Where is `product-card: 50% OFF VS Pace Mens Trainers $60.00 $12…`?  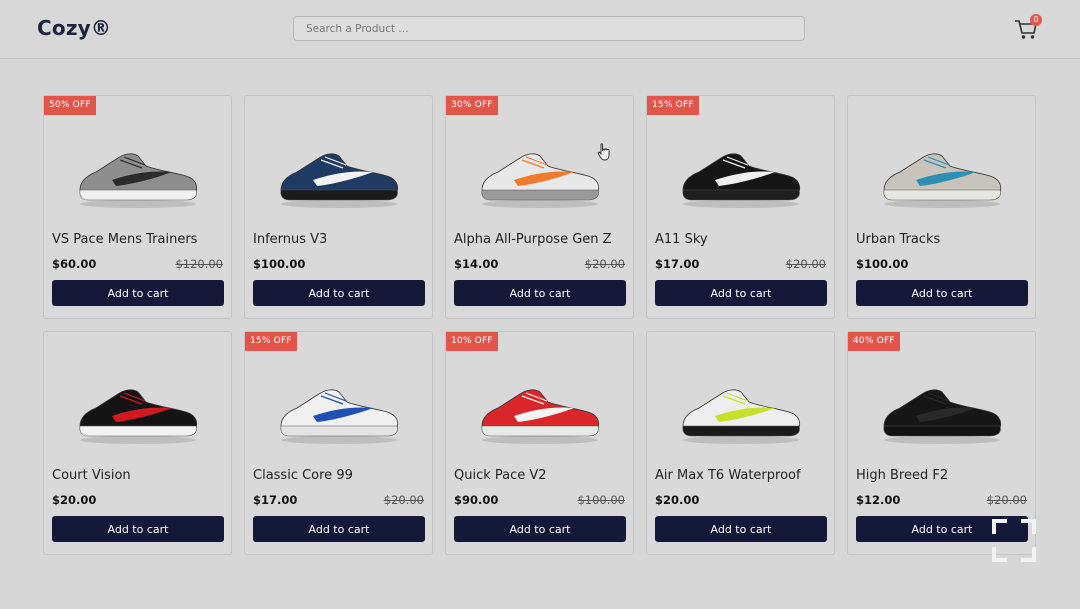 product-card: 50% OFF VS Pace Mens Trainers $60.00 $12… is located at coordinates (137, 207).